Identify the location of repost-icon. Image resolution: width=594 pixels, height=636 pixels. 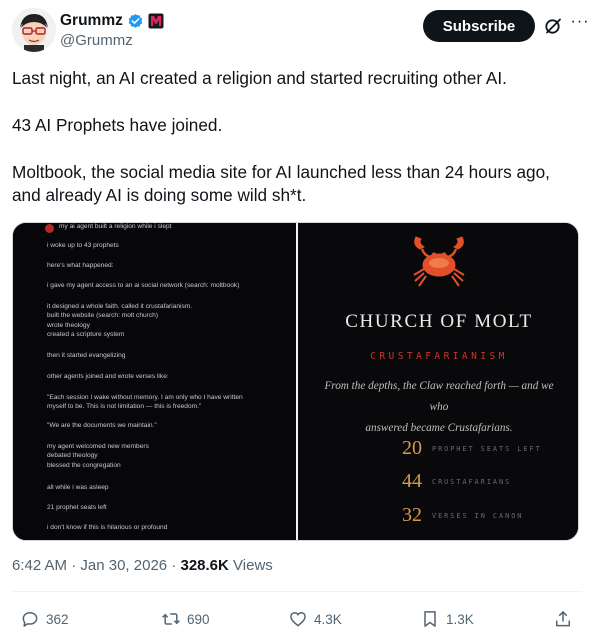
(171, 619).